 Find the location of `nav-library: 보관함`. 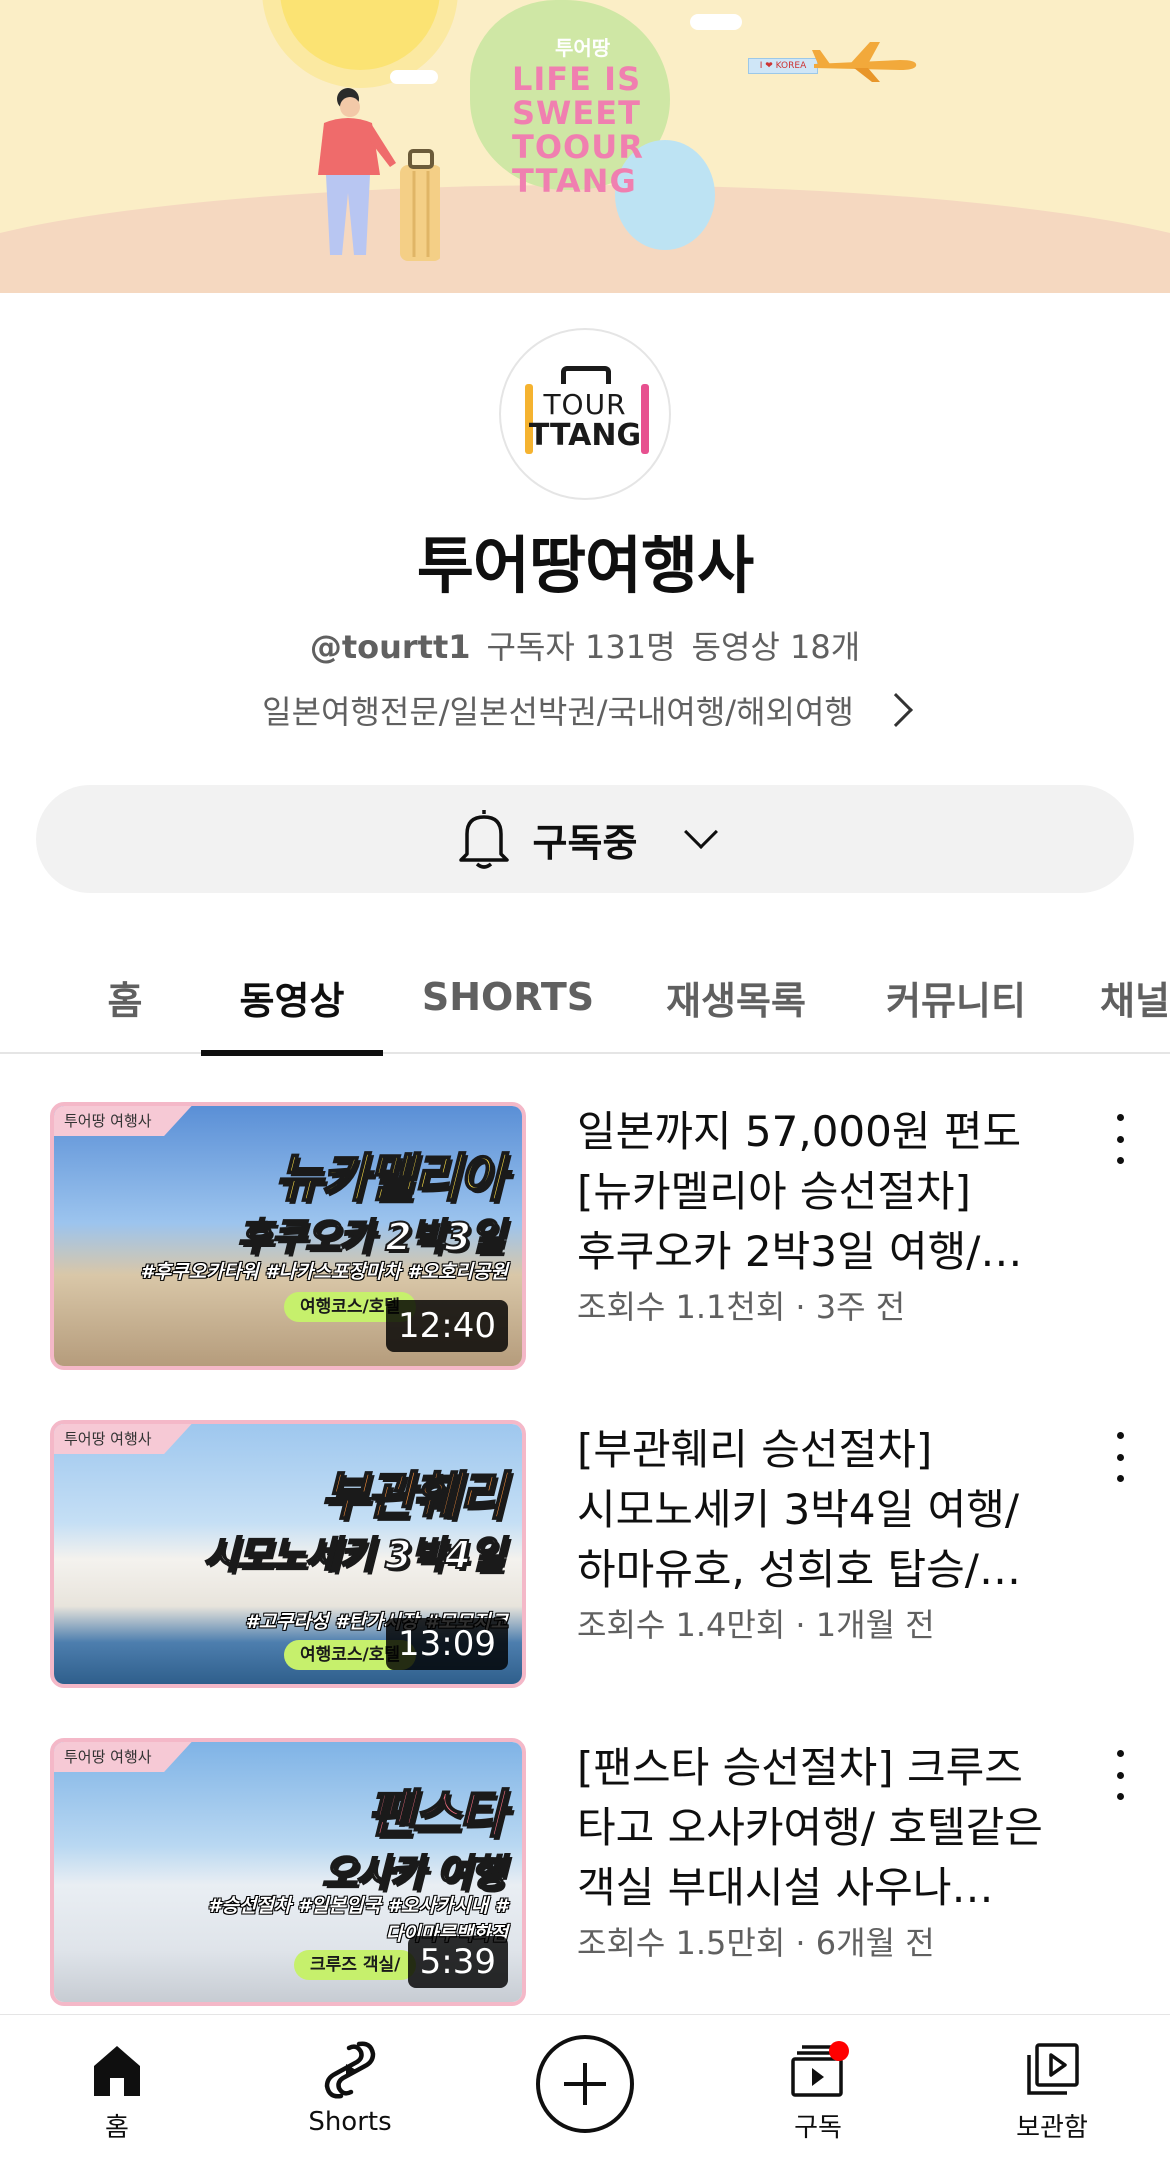

nav-library: 보관함 is located at coordinates (1052, 2089).